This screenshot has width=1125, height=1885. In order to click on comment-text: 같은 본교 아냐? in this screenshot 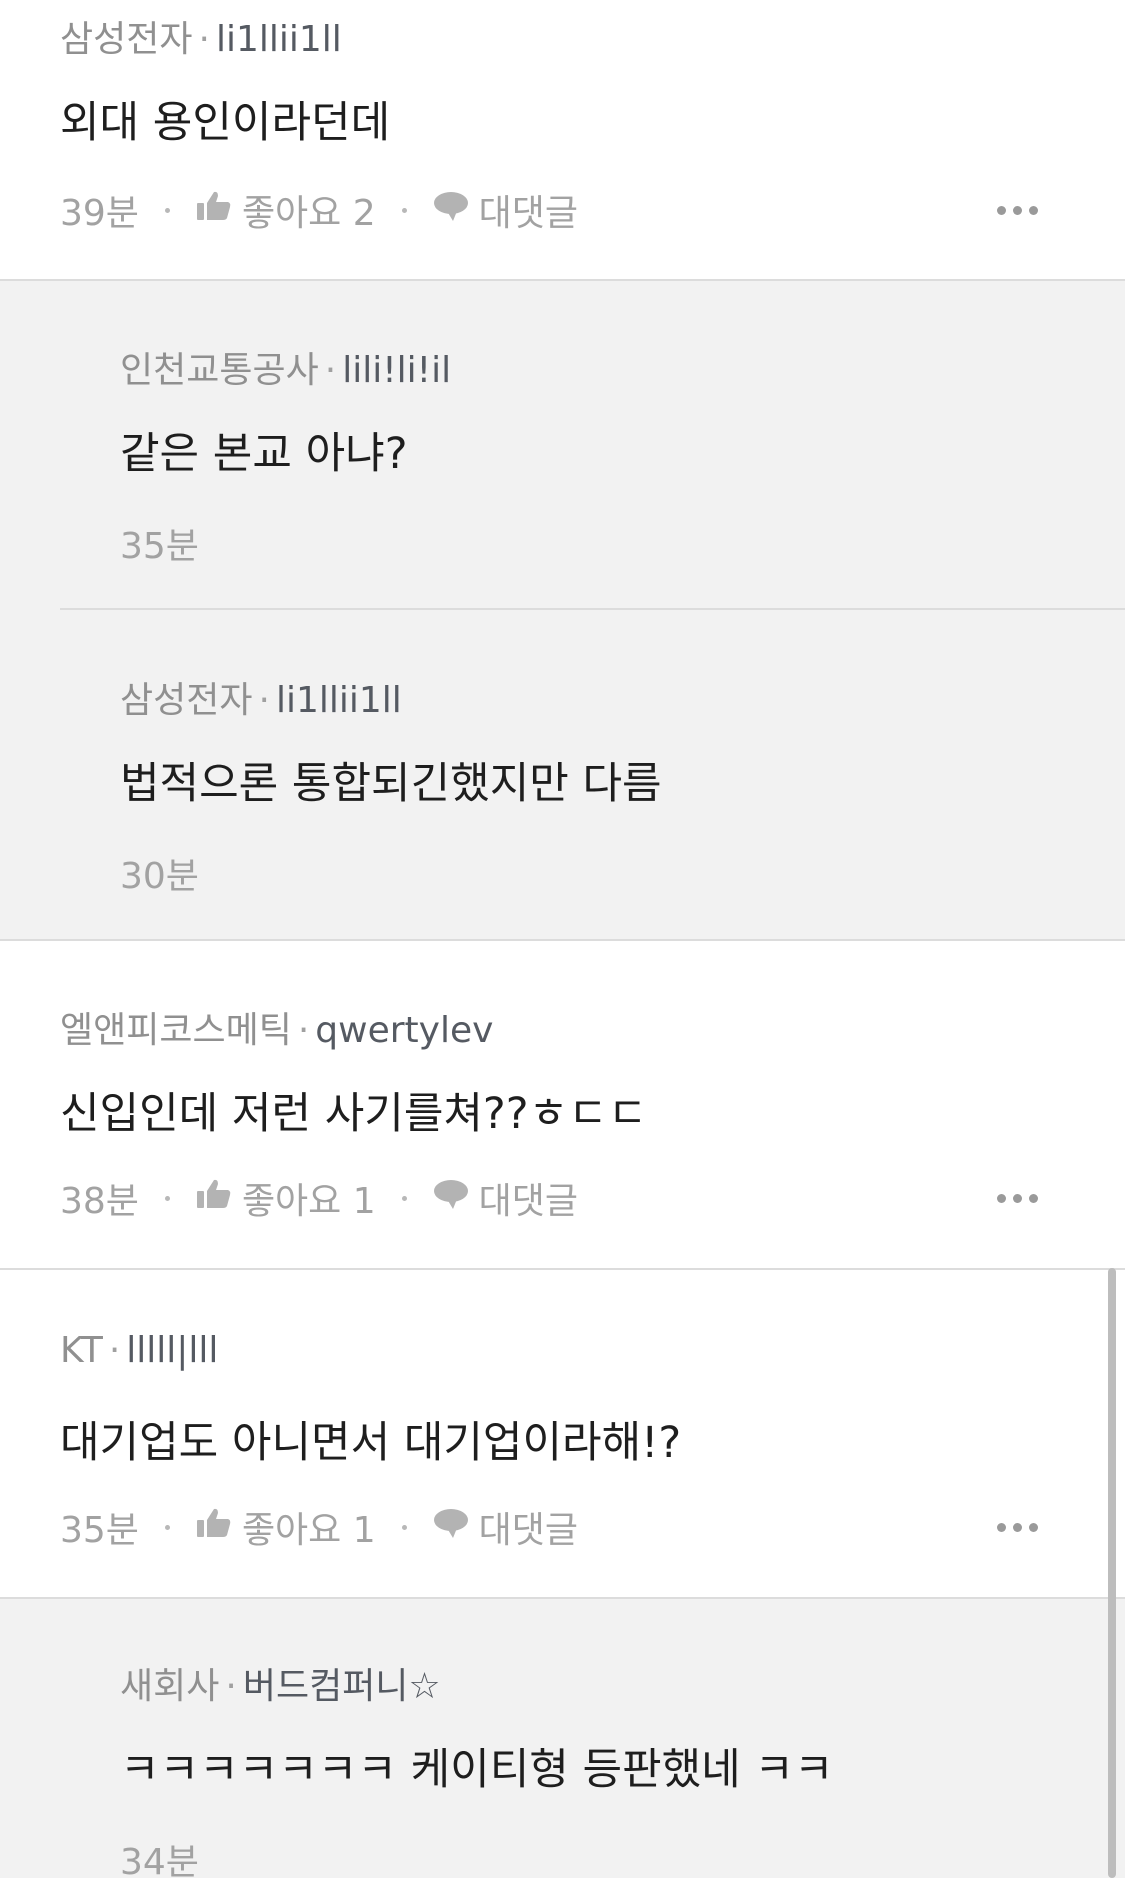, I will do `click(264, 454)`.